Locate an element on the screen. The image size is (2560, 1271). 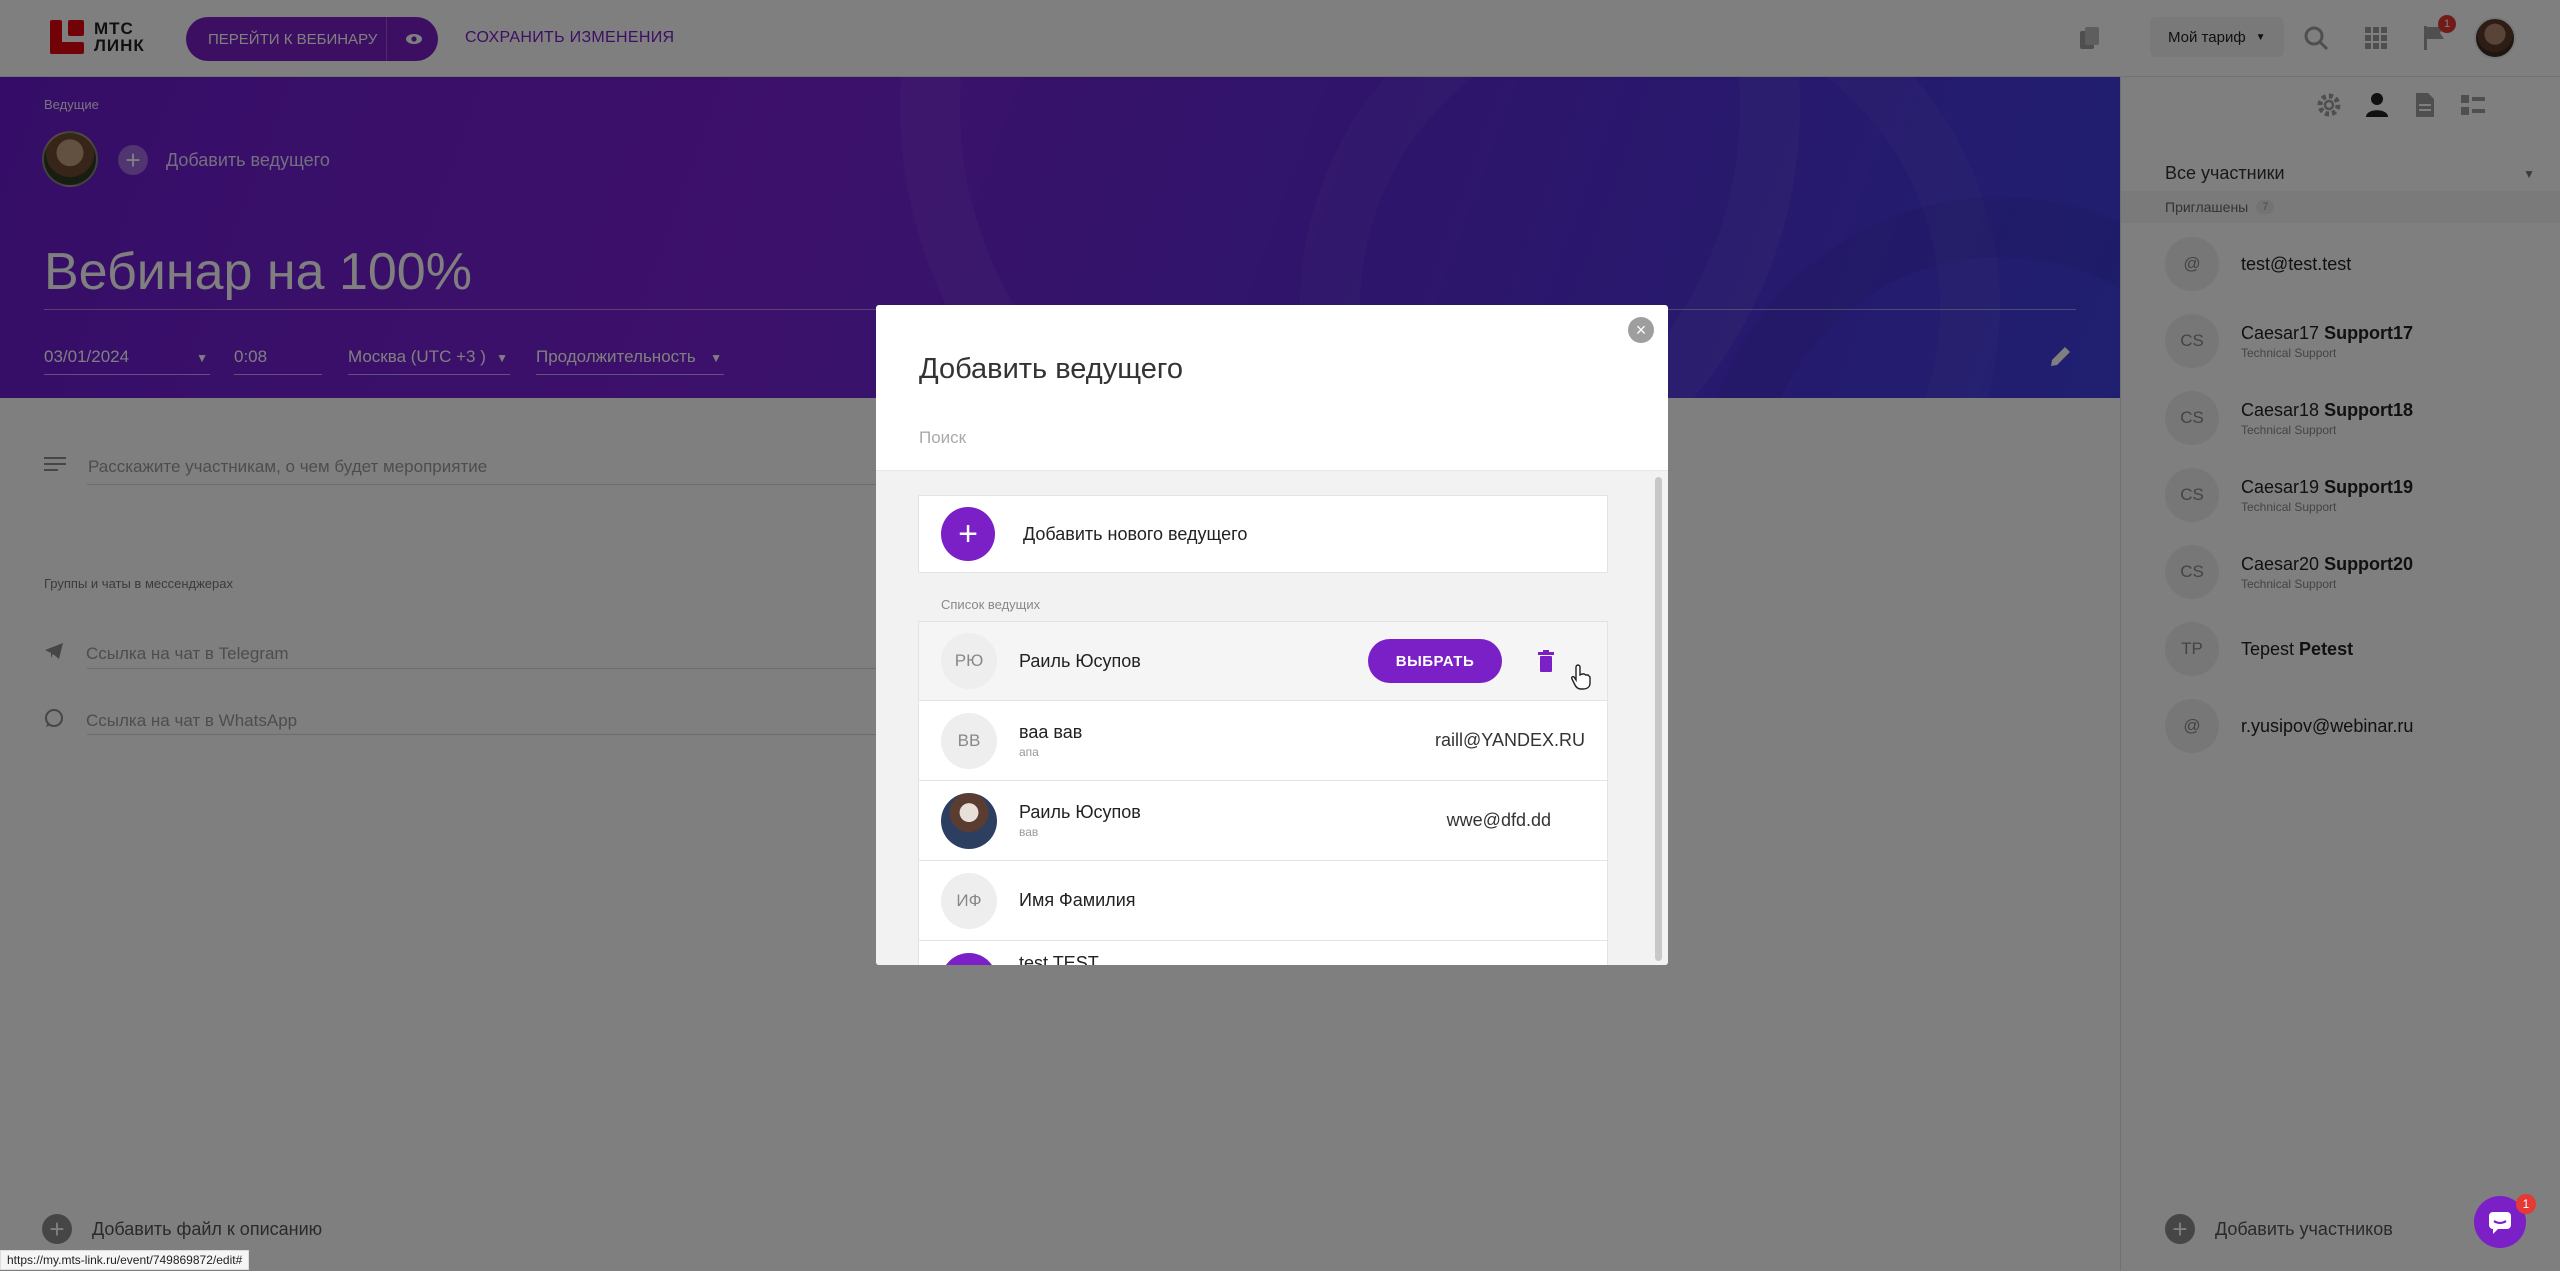
host-row: ВВ ваа вав апа raill@YANDEX.RU is located at coordinates (1263, 741).